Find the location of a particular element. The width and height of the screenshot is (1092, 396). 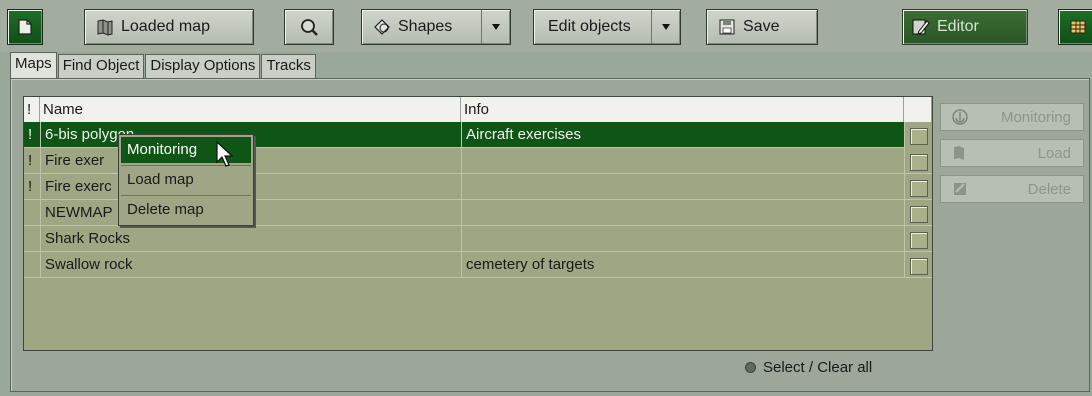

load-icon is located at coordinates (959, 153).